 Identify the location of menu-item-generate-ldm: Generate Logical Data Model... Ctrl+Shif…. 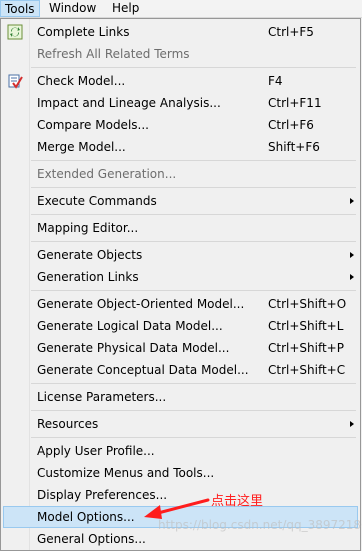
(180, 326).